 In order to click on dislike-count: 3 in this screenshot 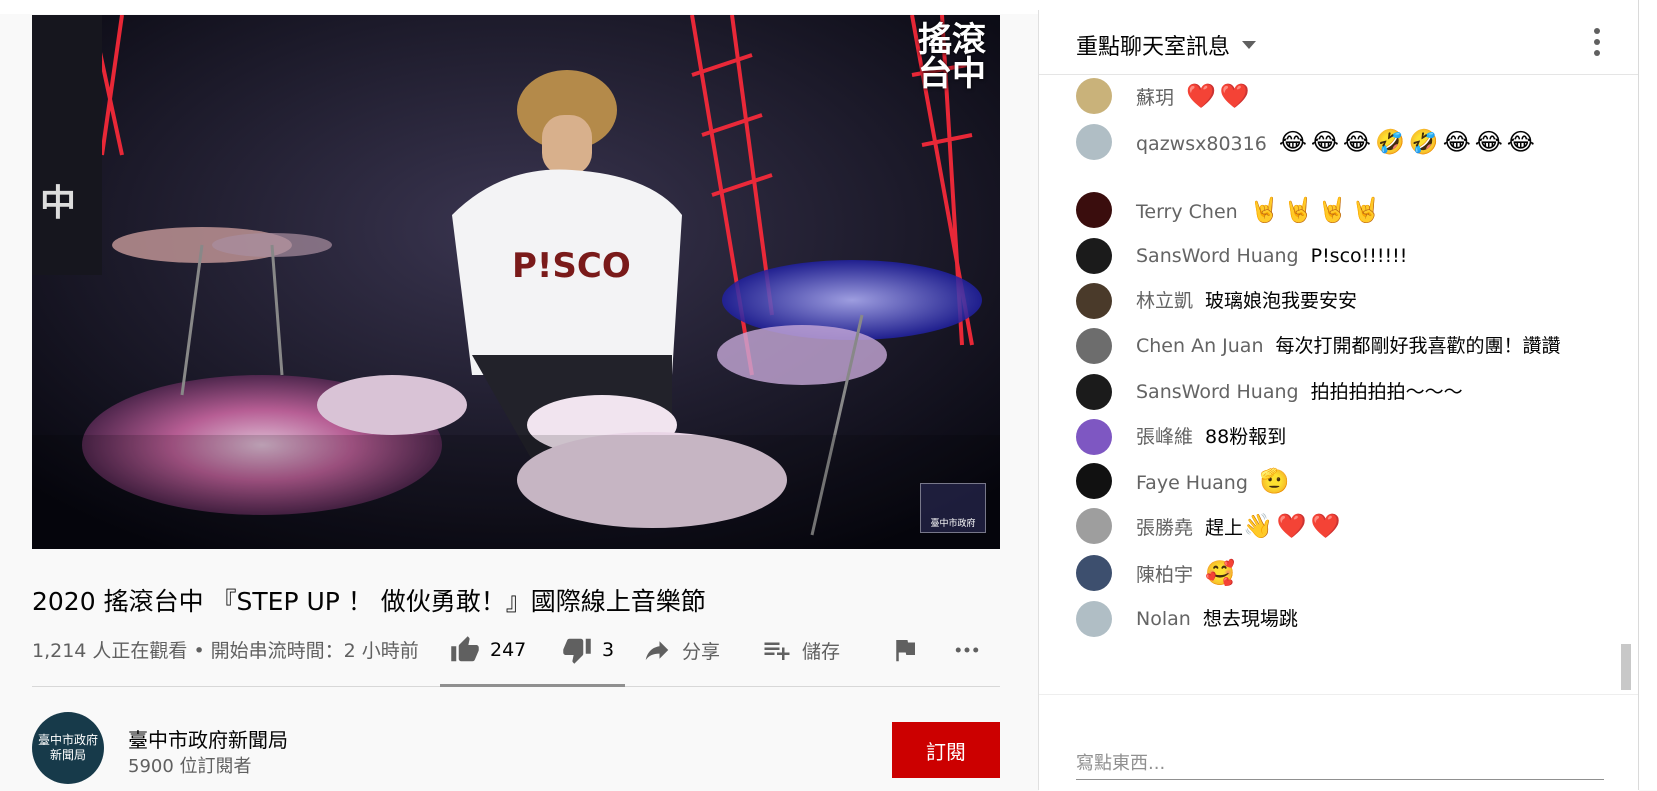, I will do `click(608, 650)`.